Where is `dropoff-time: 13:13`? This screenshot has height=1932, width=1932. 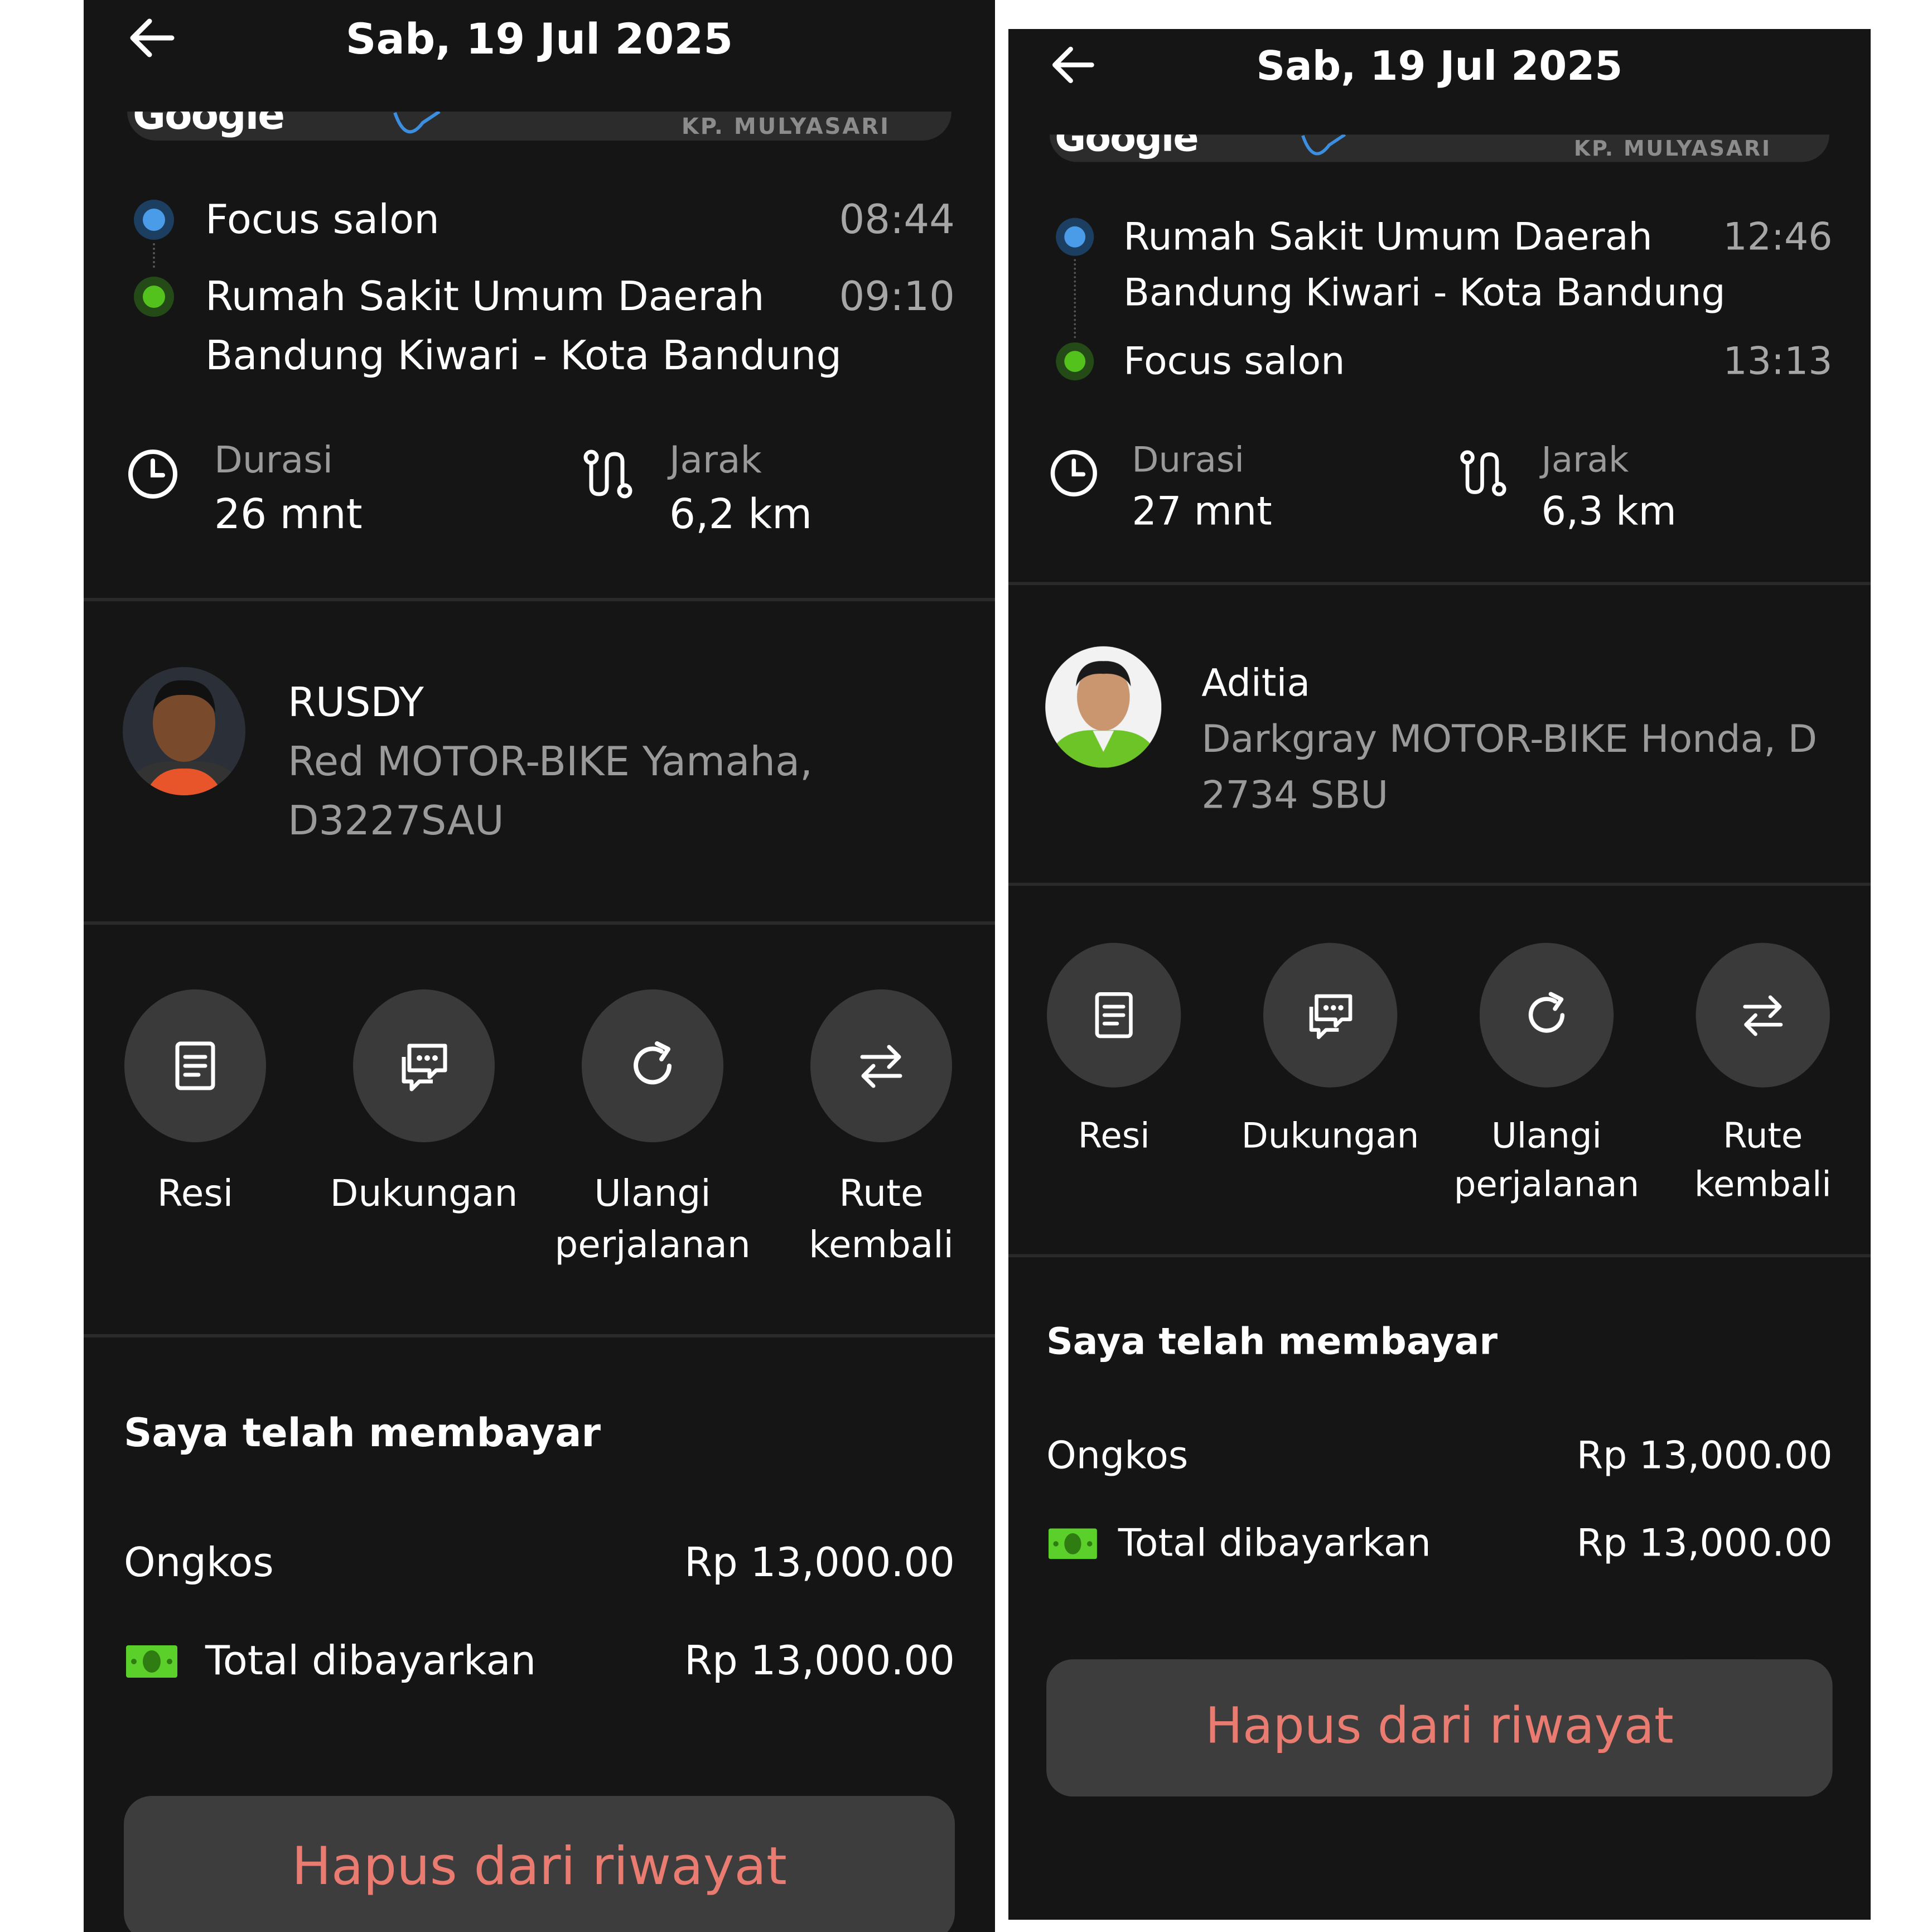 dropoff-time: 13:13 is located at coordinates (1778, 361).